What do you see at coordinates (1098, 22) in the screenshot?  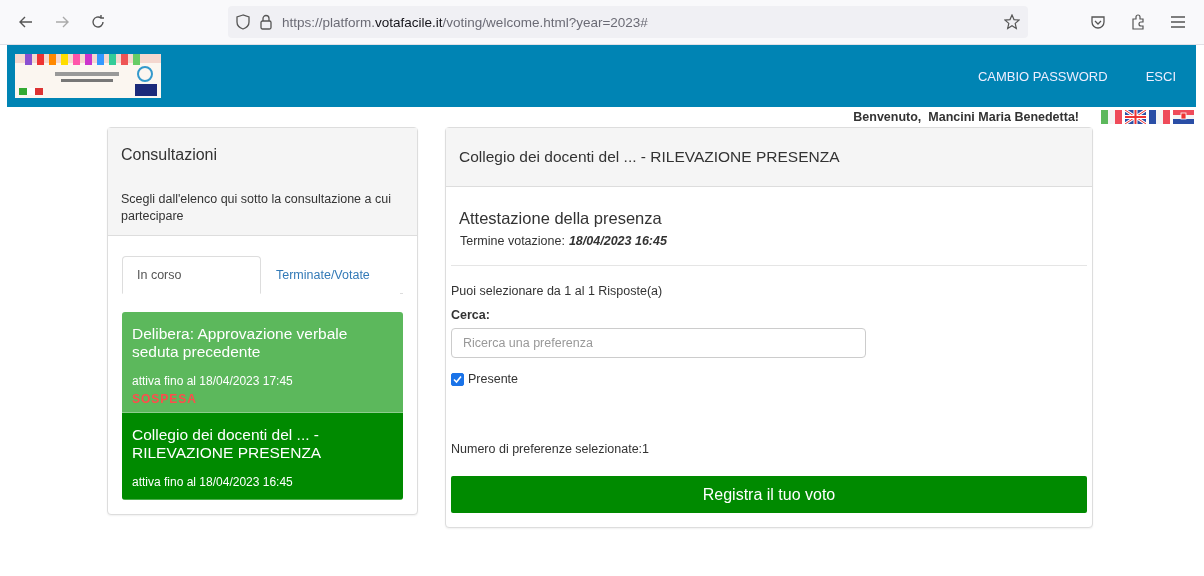 I see `pocket-icon` at bounding box center [1098, 22].